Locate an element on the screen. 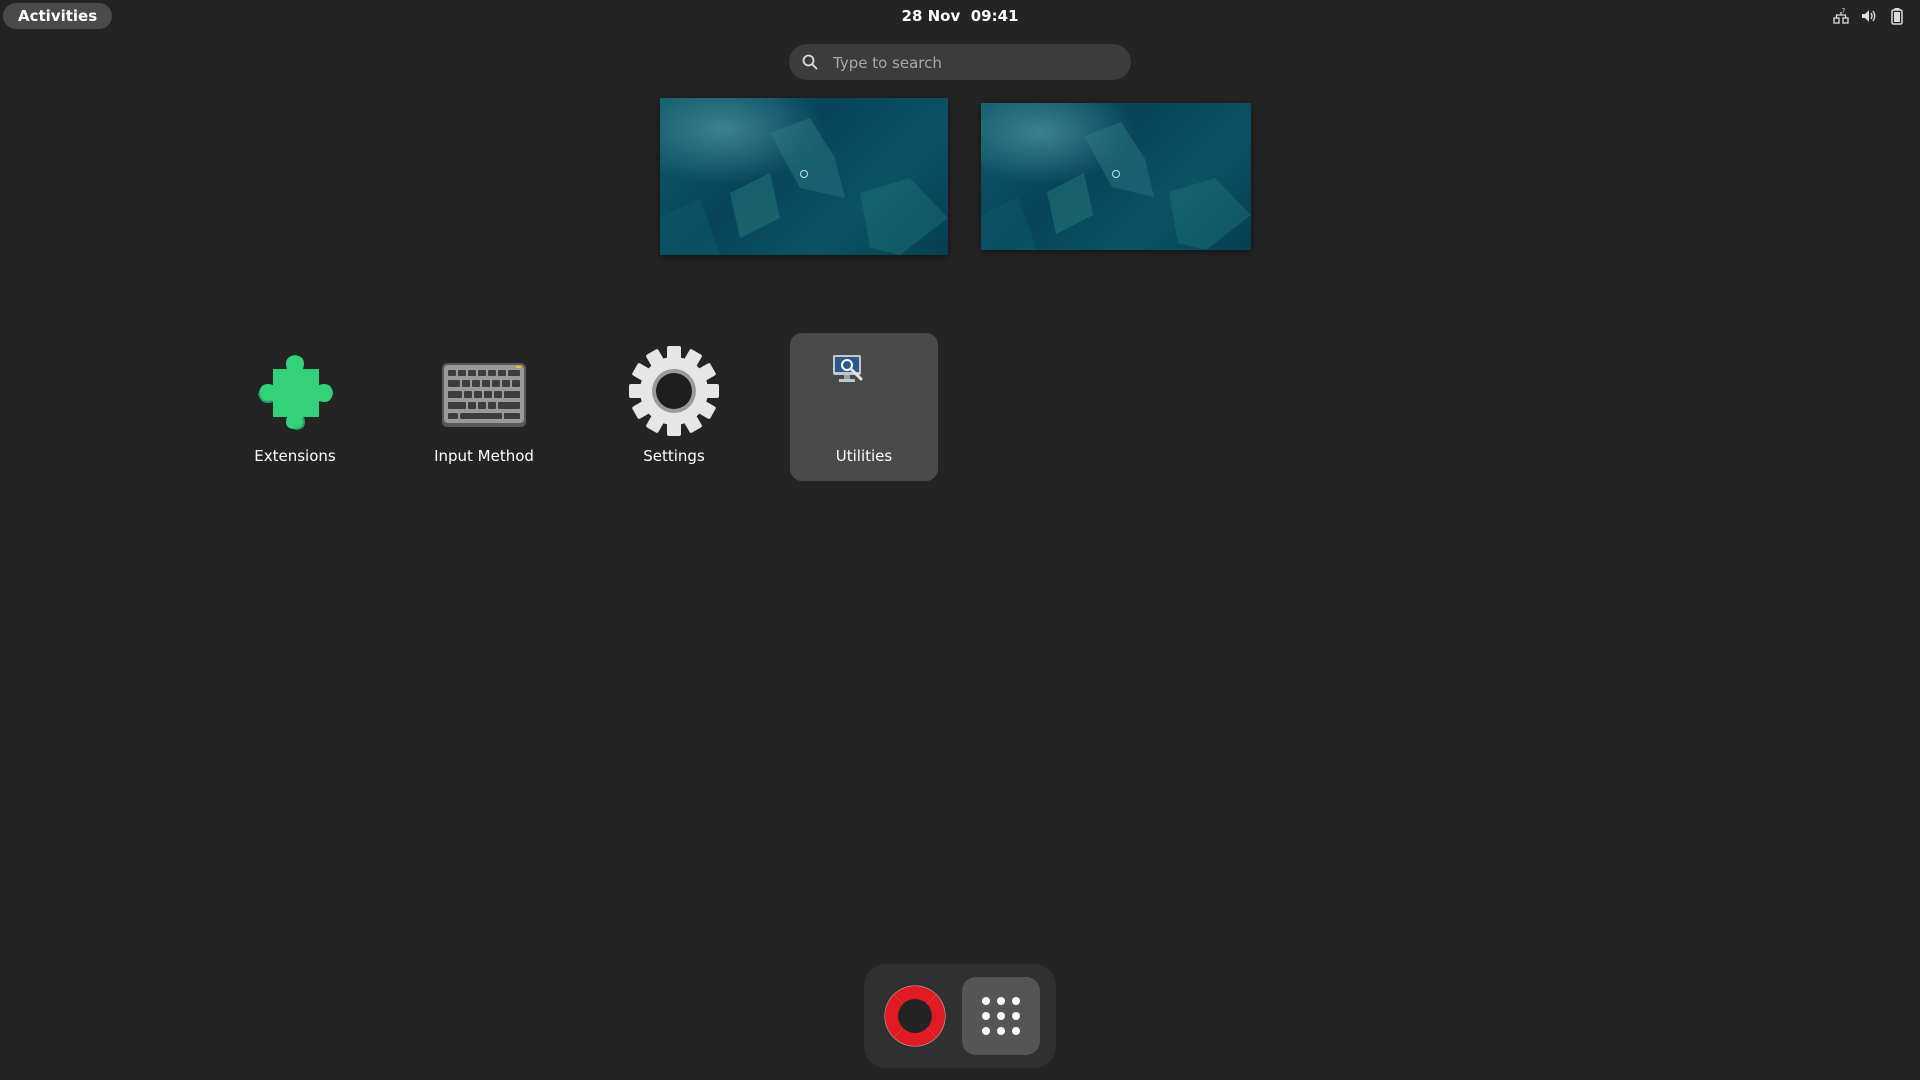  show-apps-button is located at coordinates (1001, 1016).